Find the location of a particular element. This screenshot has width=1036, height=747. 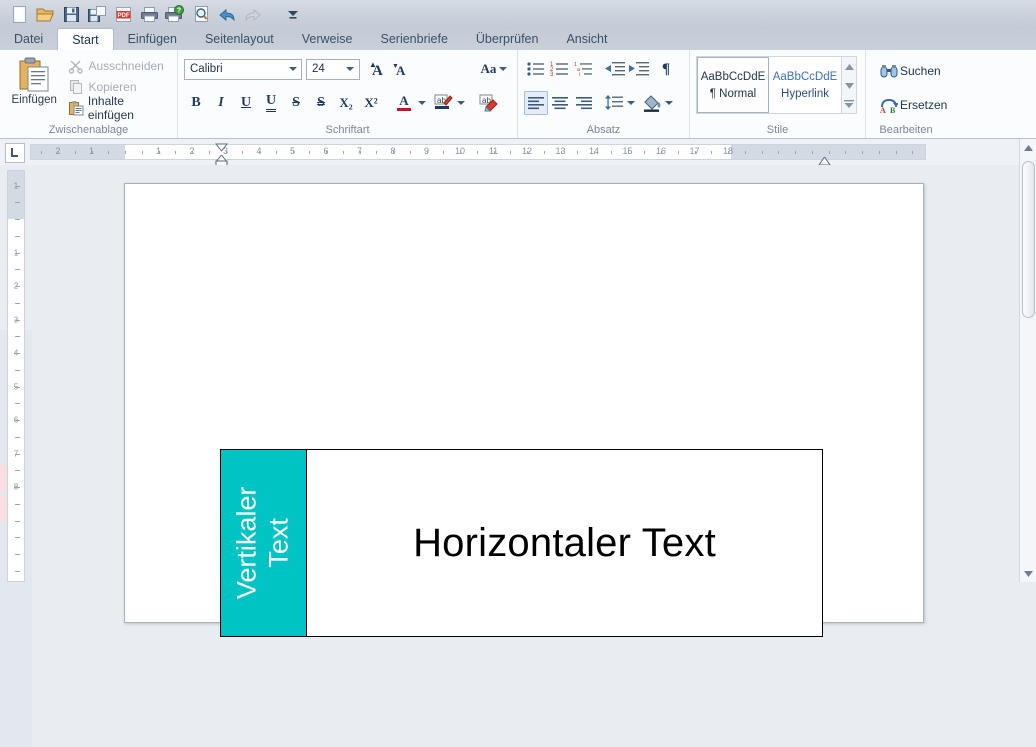

change-bar is located at coordinates (3, 478).